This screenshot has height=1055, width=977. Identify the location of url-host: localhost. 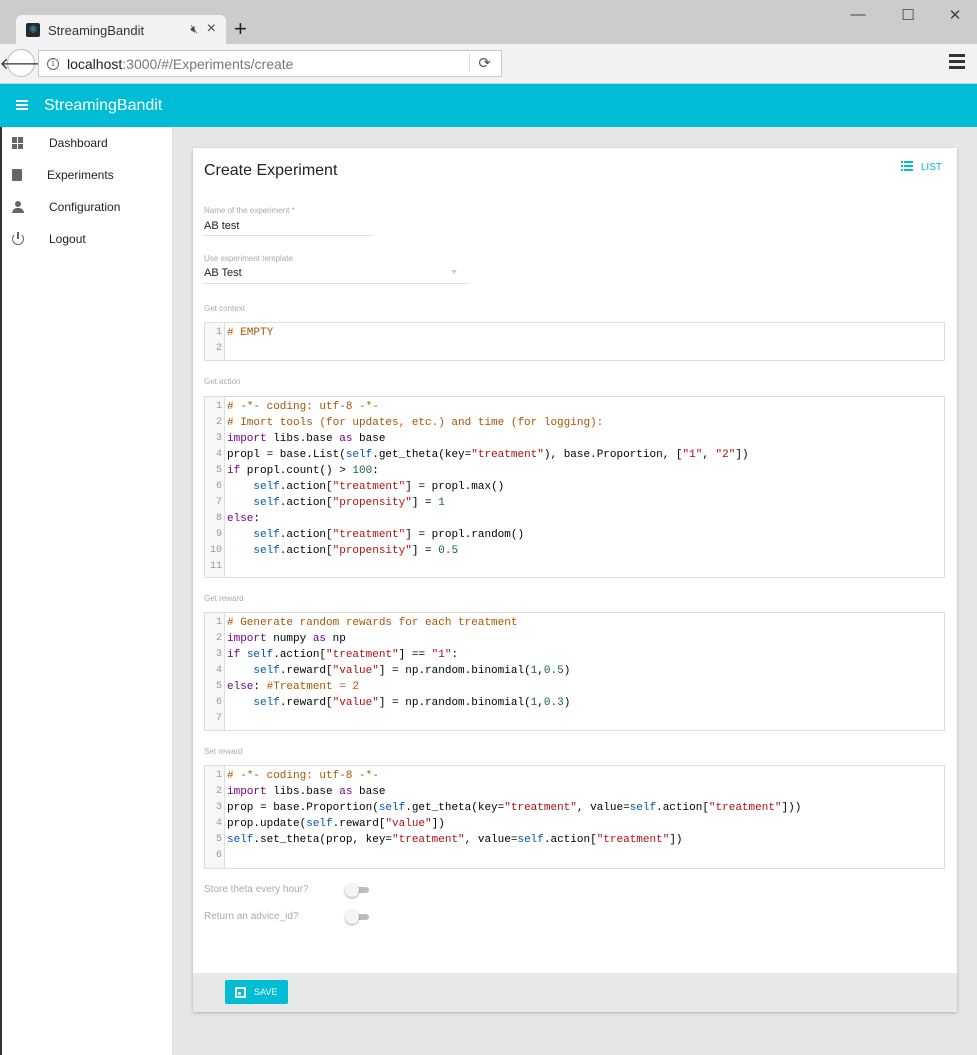
(95, 63).